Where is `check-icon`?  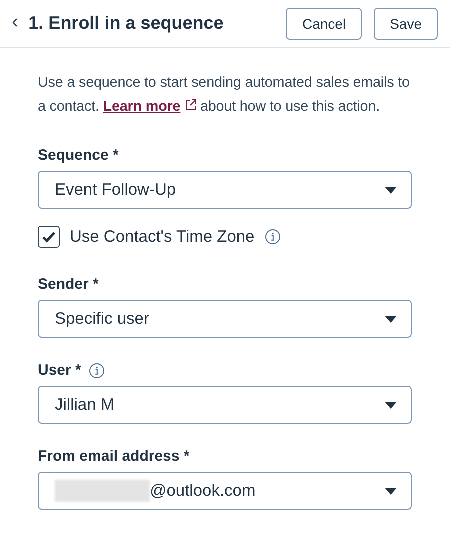
check-icon is located at coordinates (49, 237).